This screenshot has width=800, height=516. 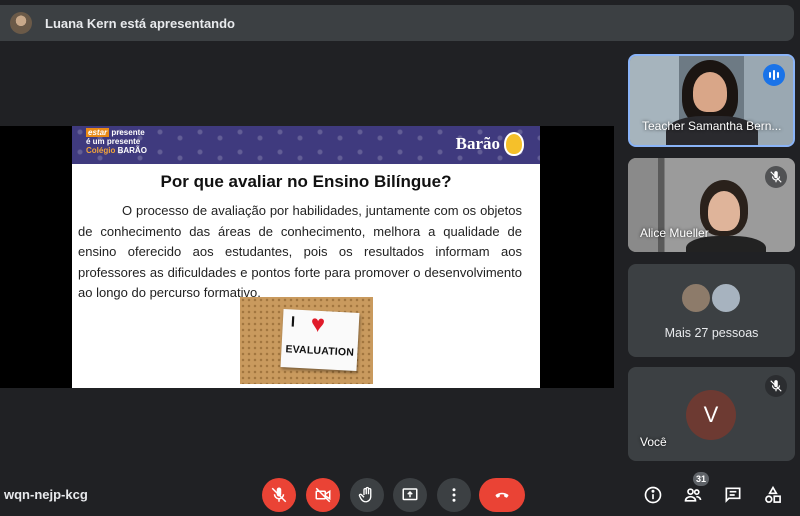 What do you see at coordinates (318, 324) in the screenshot?
I see `heart-icon: ♥` at bounding box center [318, 324].